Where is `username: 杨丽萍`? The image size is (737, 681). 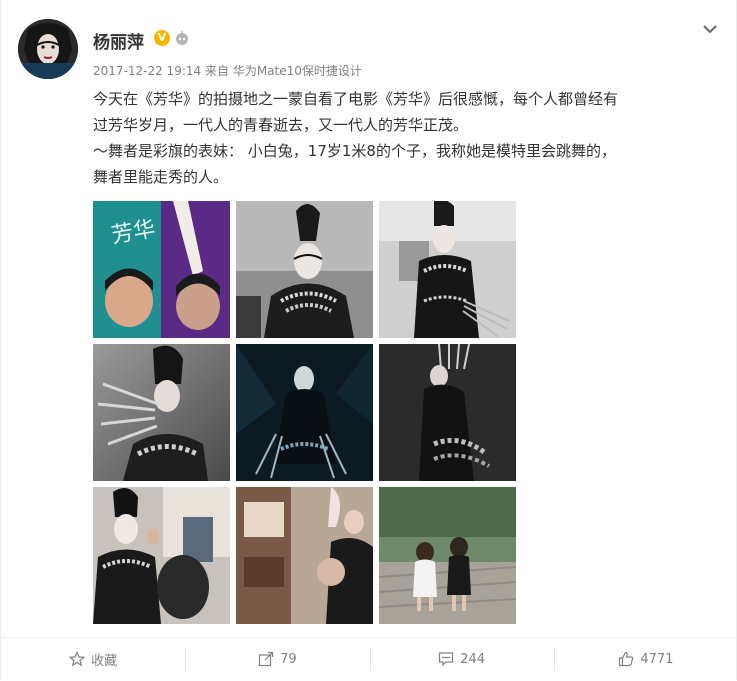 username: 杨丽萍 is located at coordinates (118, 40).